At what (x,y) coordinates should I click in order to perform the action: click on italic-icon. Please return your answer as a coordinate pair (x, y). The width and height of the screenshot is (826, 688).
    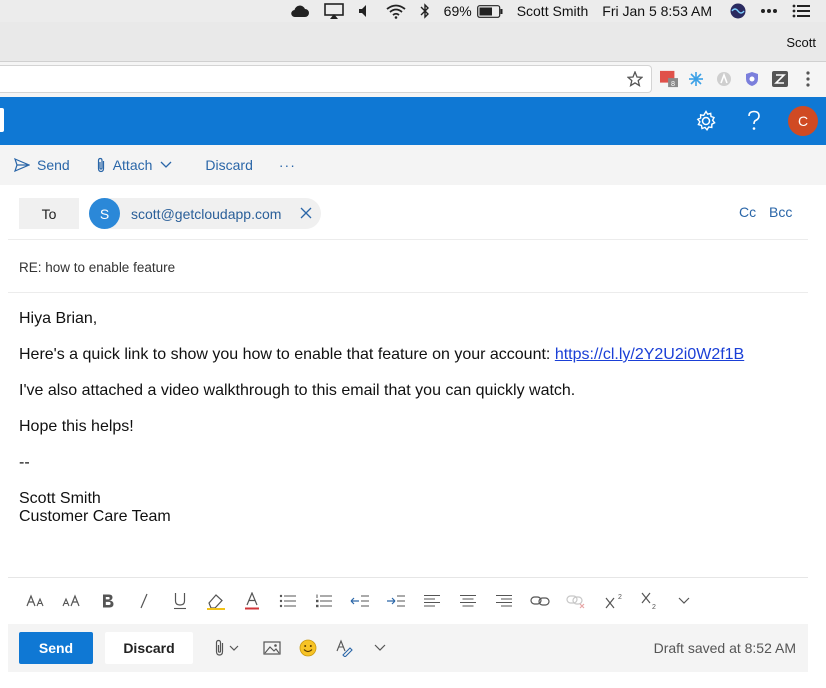
    Looking at the image, I should click on (144, 601).